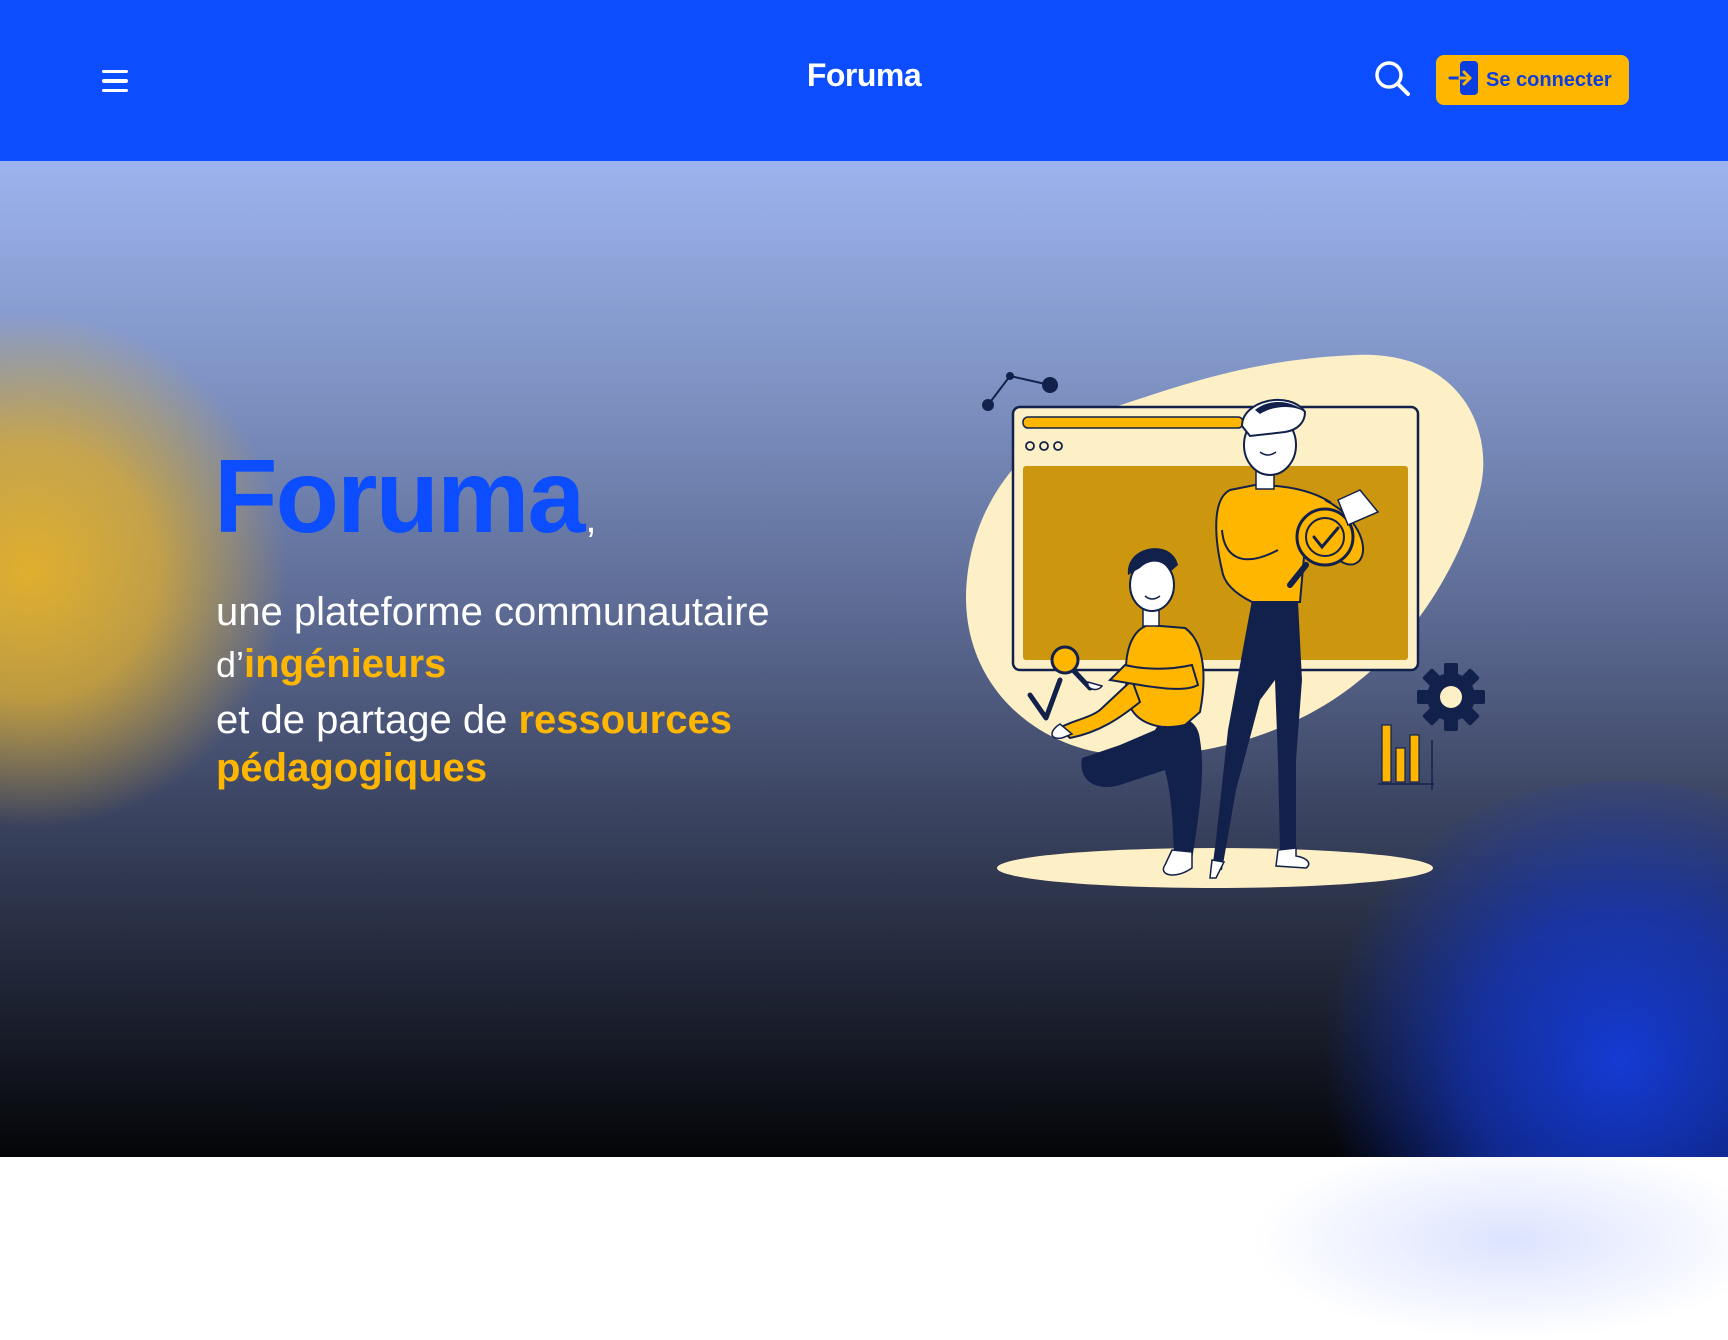 This screenshot has width=1728, height=1340. What do you see at coordinates (591, 519) in the screenshot?
I see `hero-title-comma: ,` at bounding box center [591, 519].